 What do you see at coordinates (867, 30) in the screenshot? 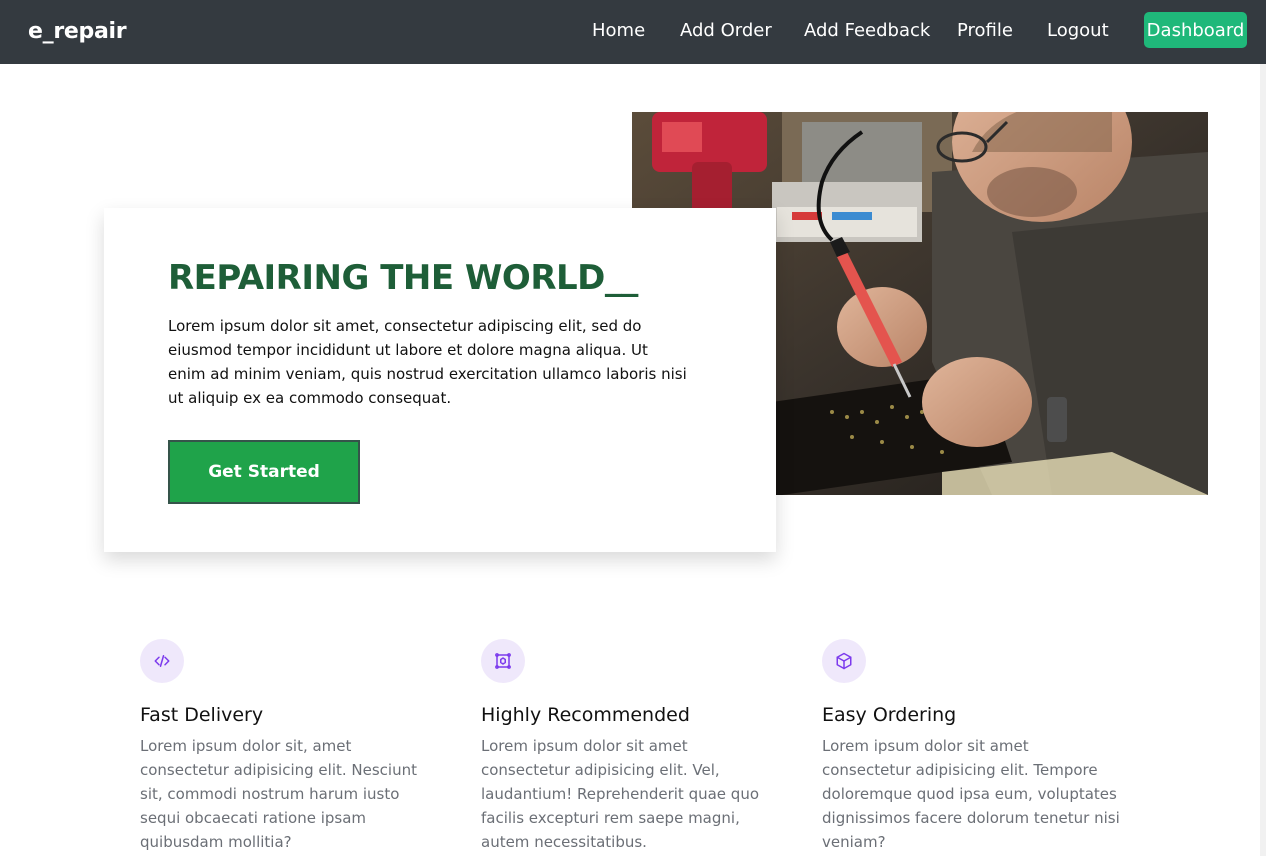
I see `nav-add-feedback-link: Add Feedback` at bounding box center [867, 30].